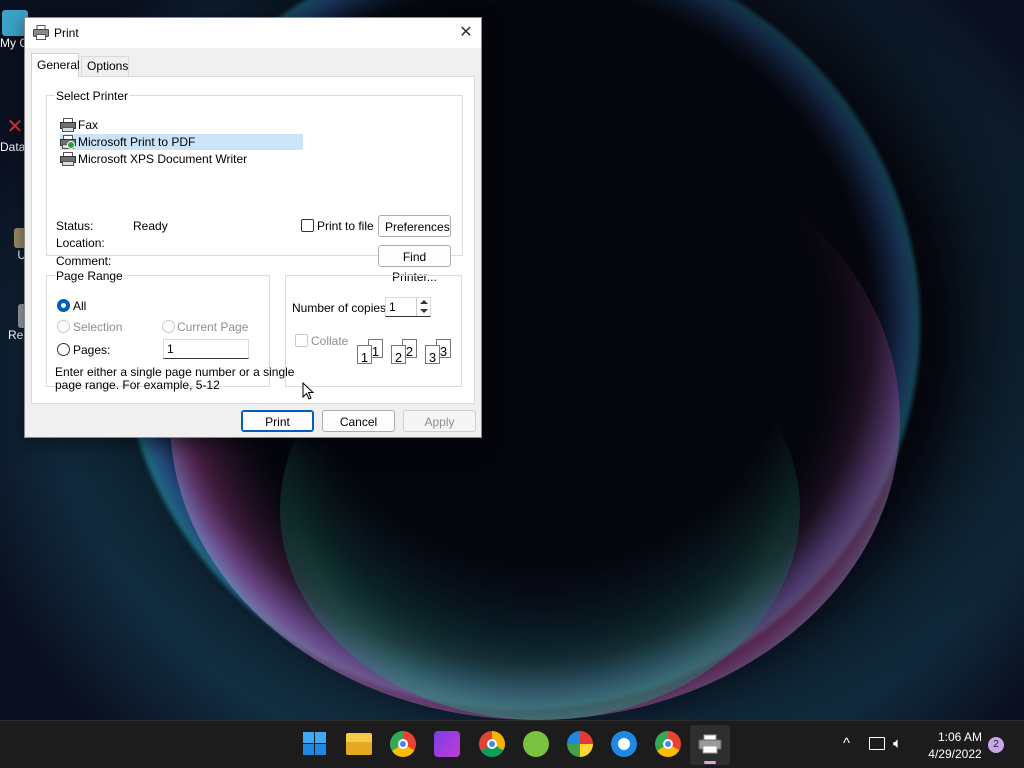 Image resolution: width=1024 pixels, height=768 pixels. I want to click on printer-item-fax: Fax, so click(79, 125).